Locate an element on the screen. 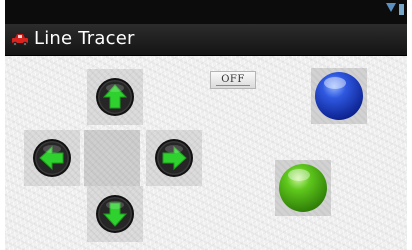 The height and width of the screenshot is (250, 412). status-bar is located at coordinates (206, 12).